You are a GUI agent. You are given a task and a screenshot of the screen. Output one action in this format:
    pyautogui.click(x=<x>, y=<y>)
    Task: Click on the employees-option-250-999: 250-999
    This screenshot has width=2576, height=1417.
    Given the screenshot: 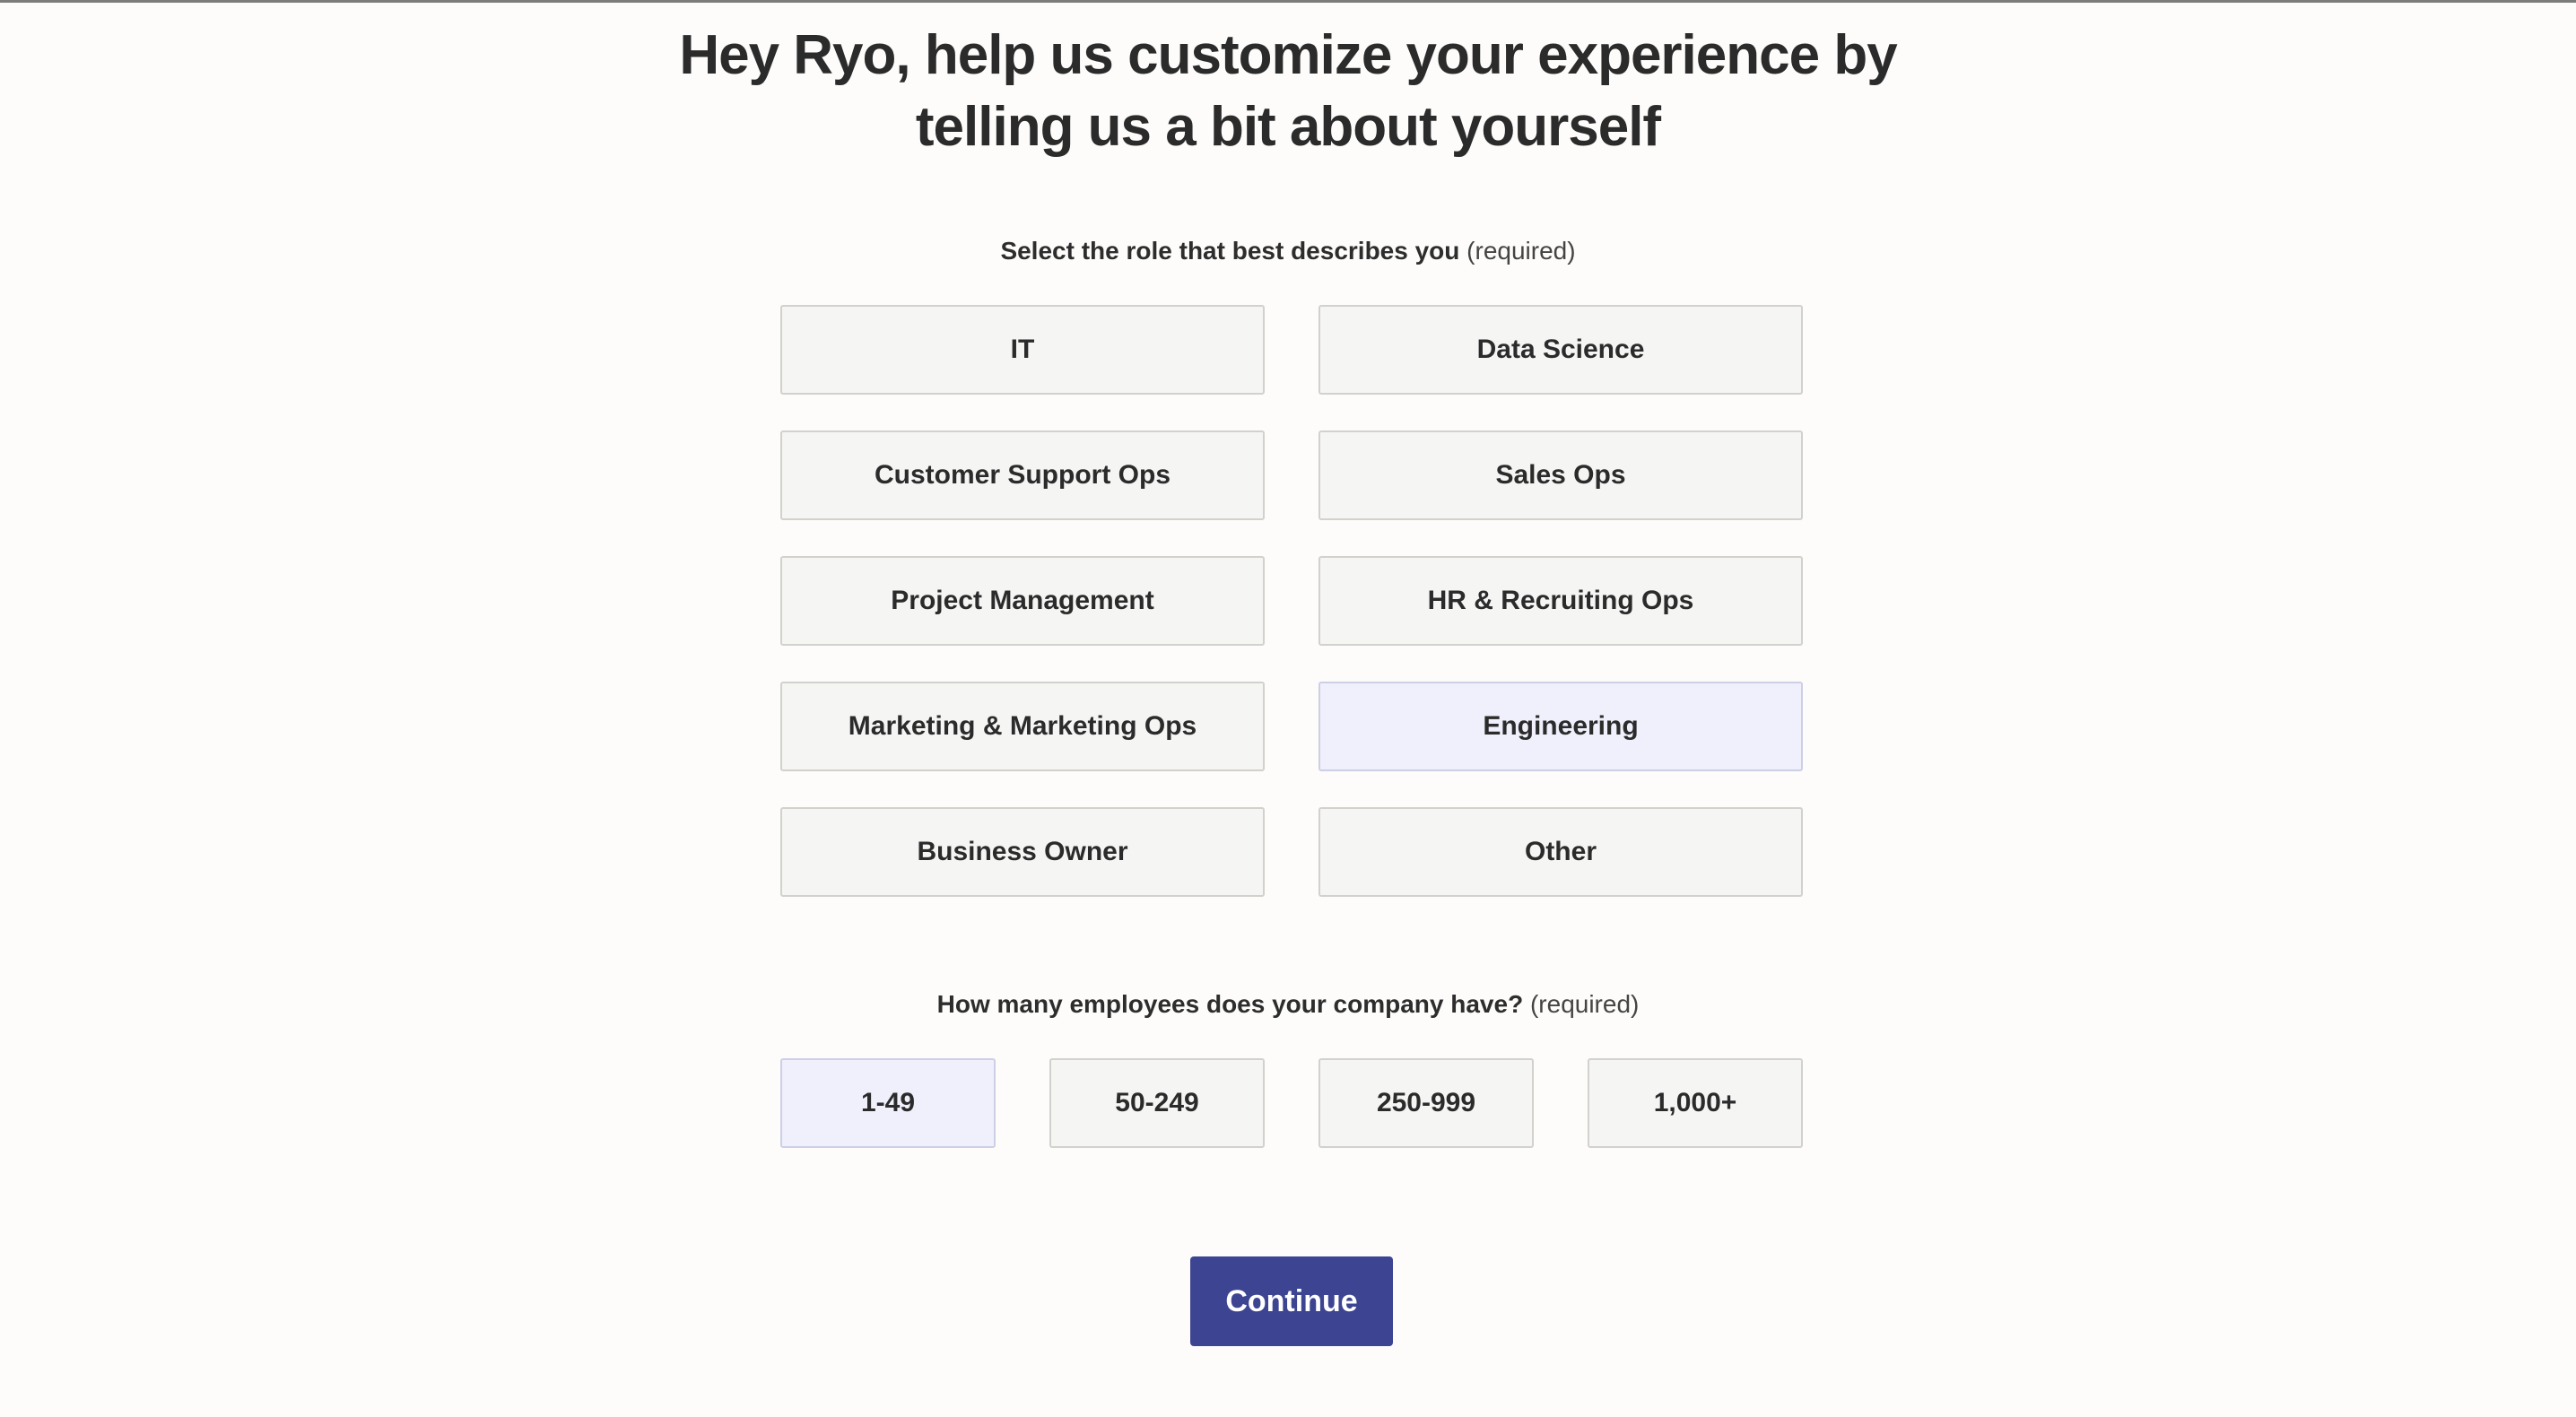 What is the action you would take?
    pyautogui.click(x=1426, y=1103)
    